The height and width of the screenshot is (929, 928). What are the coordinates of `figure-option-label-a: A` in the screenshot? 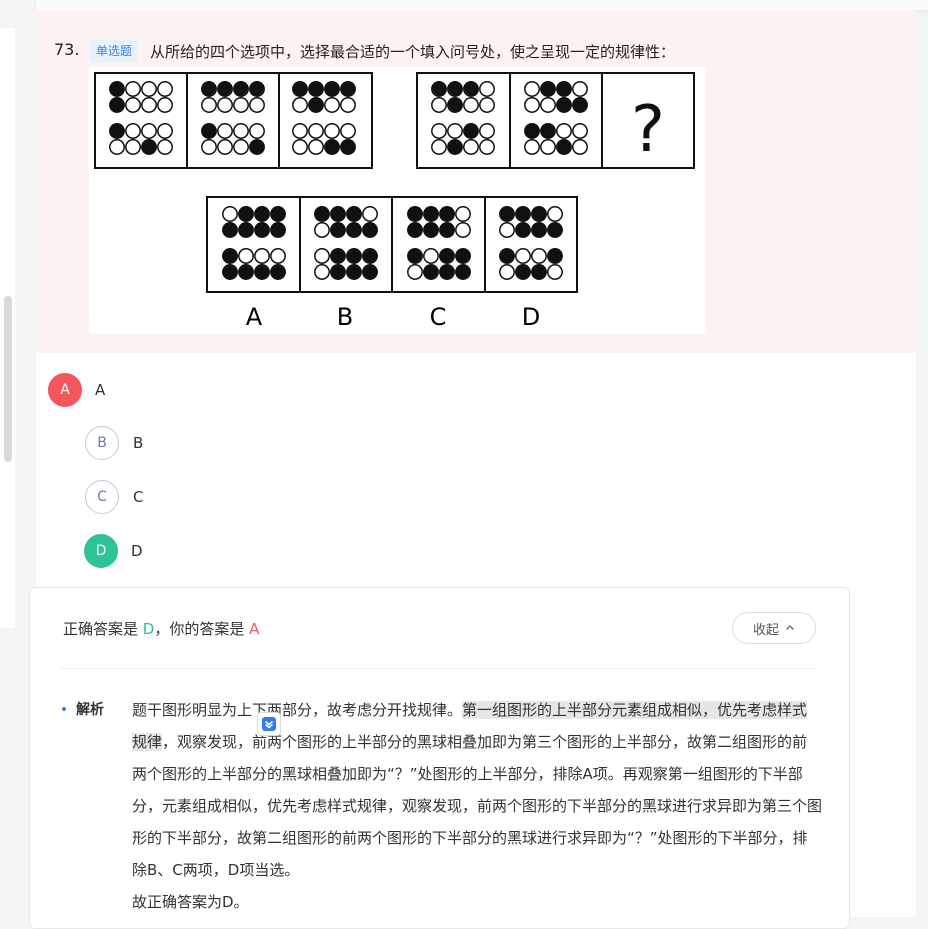 It's located at (254, 317).